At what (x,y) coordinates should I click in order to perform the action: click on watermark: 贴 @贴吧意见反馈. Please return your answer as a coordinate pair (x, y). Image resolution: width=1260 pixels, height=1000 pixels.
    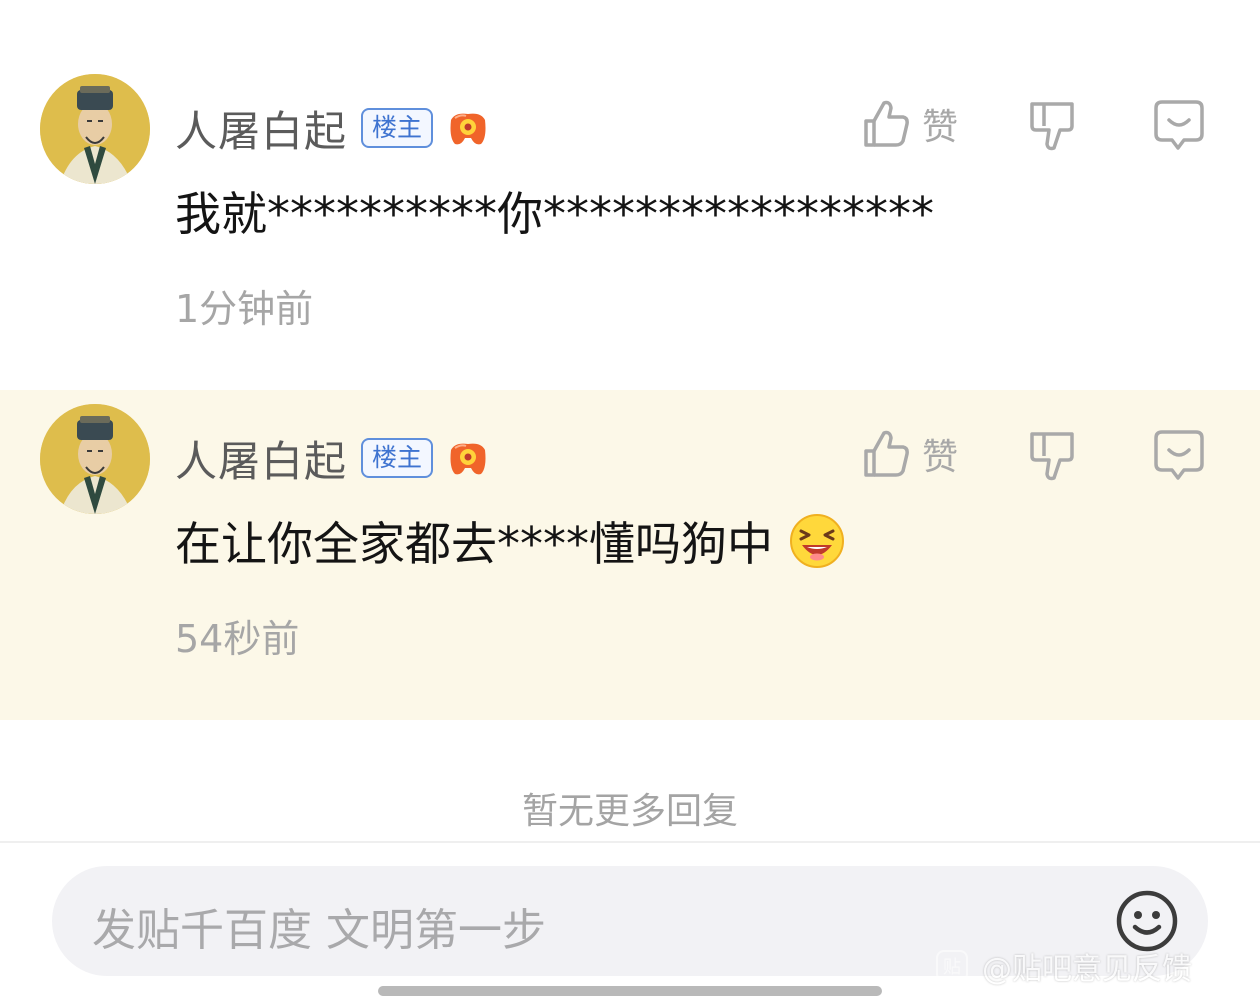
    Looking at the image, I should click on (1072, 966).